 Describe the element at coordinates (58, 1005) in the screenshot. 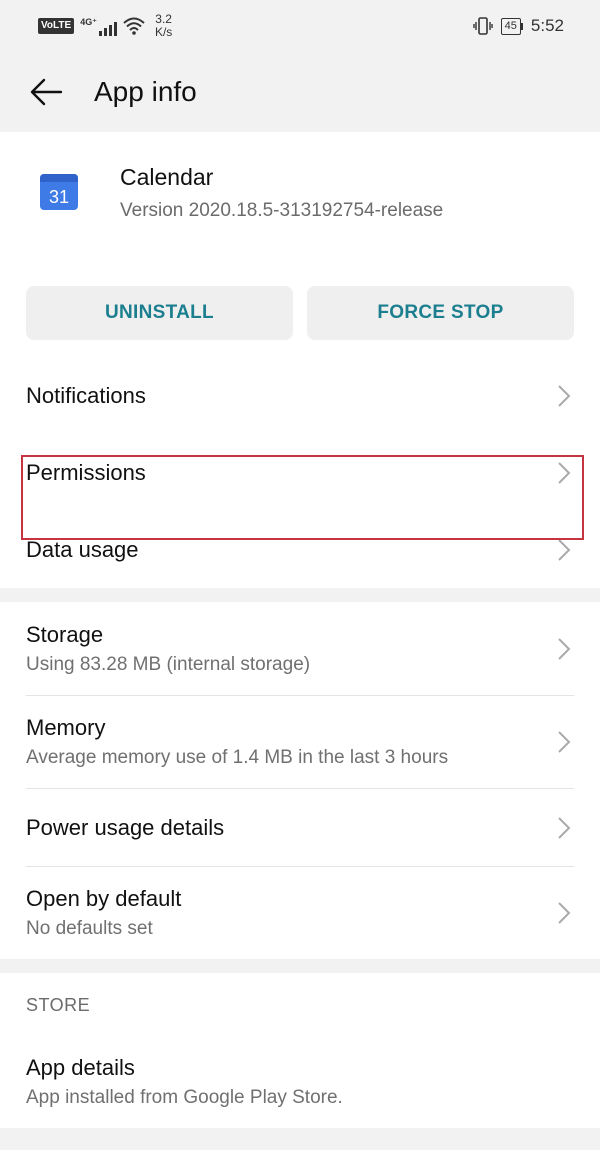

I see `store-section-header: STORE` at that location.